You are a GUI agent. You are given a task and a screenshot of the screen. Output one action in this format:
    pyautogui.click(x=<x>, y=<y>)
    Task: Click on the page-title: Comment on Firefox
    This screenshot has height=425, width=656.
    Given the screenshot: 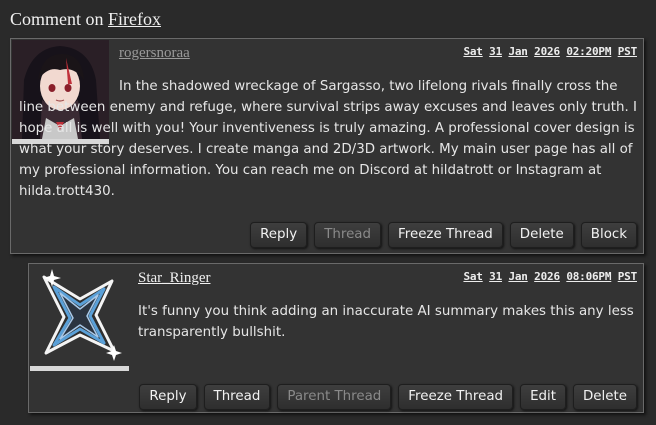 What is the action you would take?
    pyautogui.click(x=85, y=19)
    